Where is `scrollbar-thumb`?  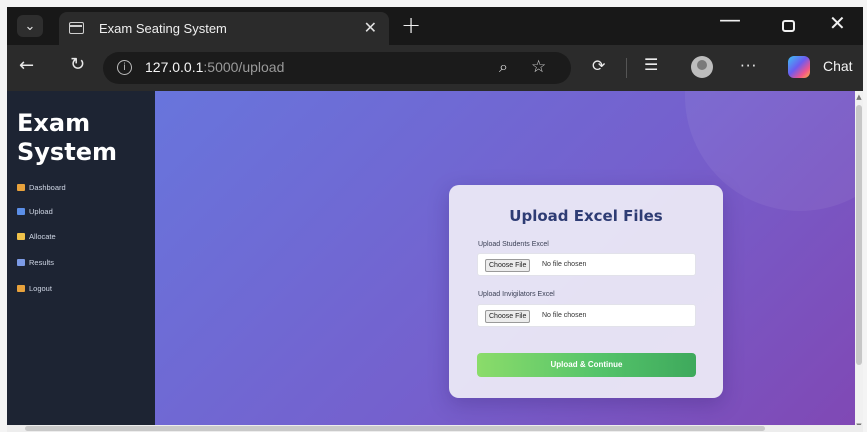
scrollbar-thumb is located at coordinates (859, 235).